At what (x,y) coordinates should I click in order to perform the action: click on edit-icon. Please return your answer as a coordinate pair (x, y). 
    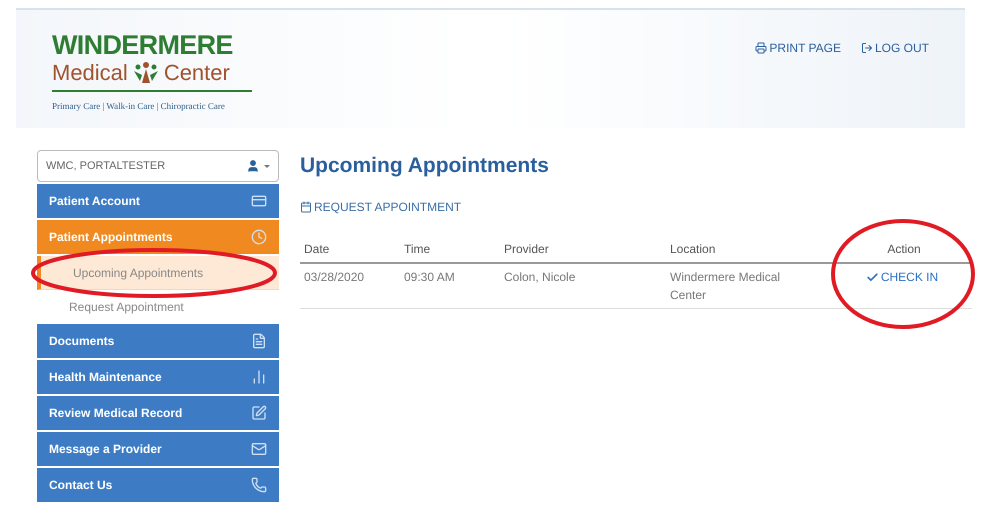
    Looking at the image, I should click on (259, 413).